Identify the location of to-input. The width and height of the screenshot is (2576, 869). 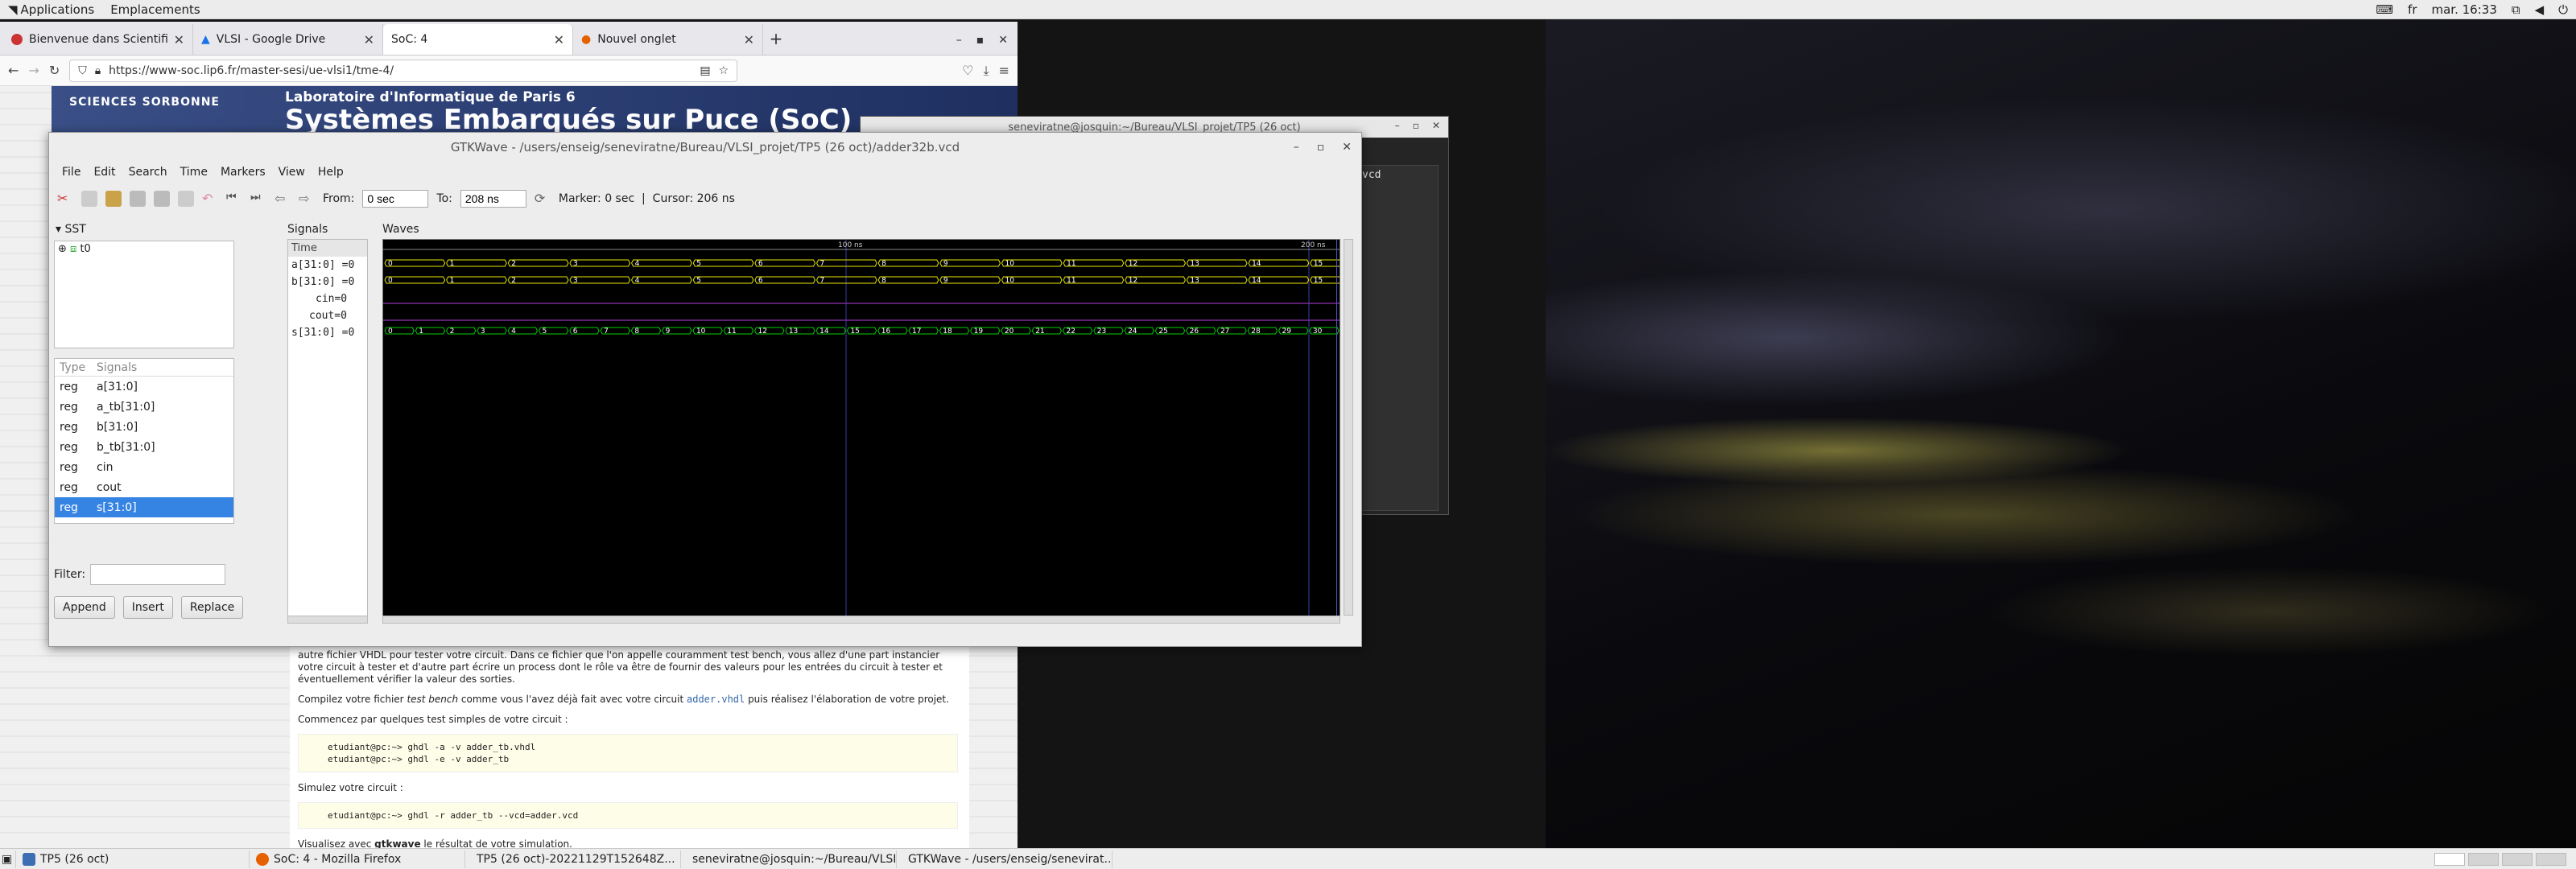
(493, 199).